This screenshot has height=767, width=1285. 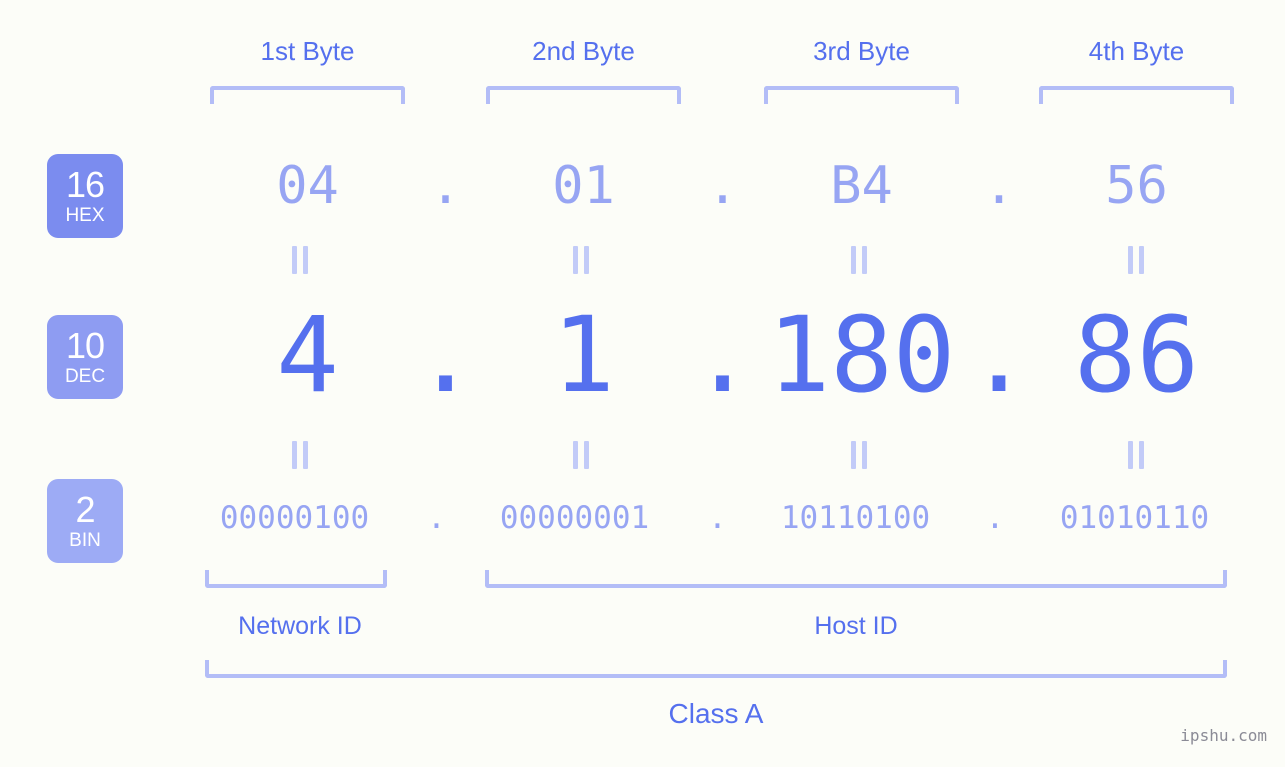 I want to click on network-id-label: Network ID, so click(x=300, y=626).